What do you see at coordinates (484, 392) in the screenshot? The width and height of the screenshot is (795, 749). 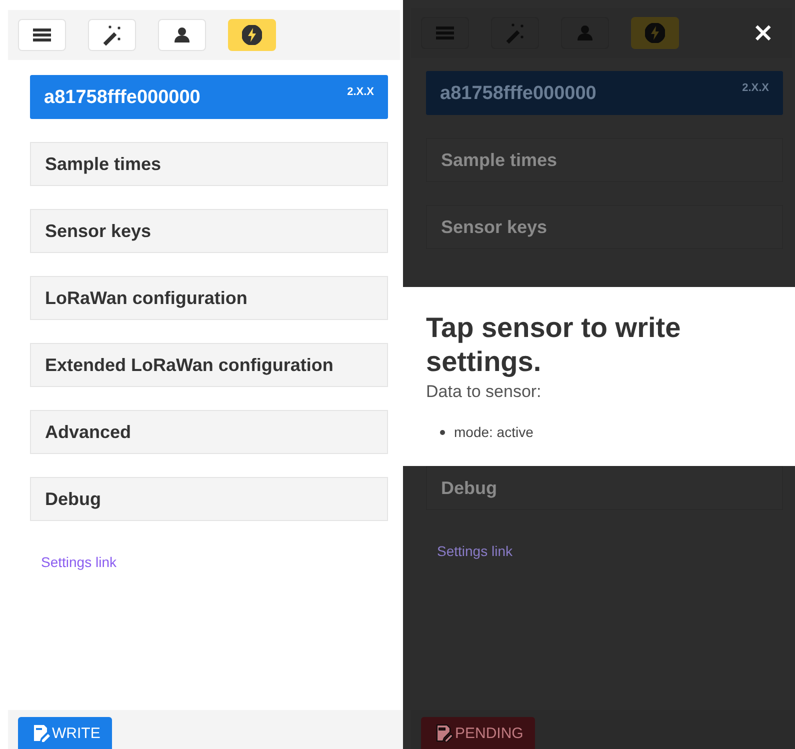 I see `dialog-subtitle: Data to sensor:` at bounding box center [484, 392].